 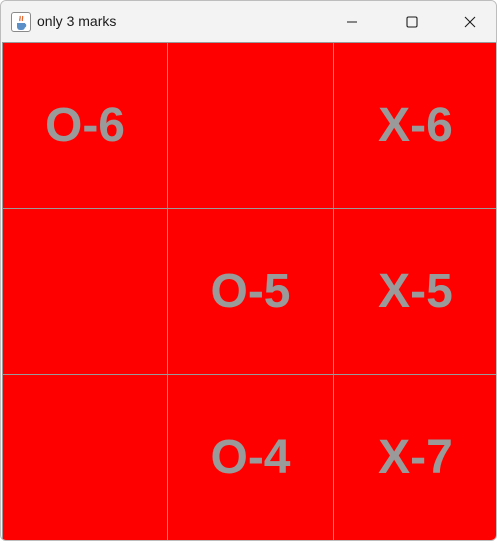 I want to click on title-bar: only 3 marks, so click(x=248, y=21).